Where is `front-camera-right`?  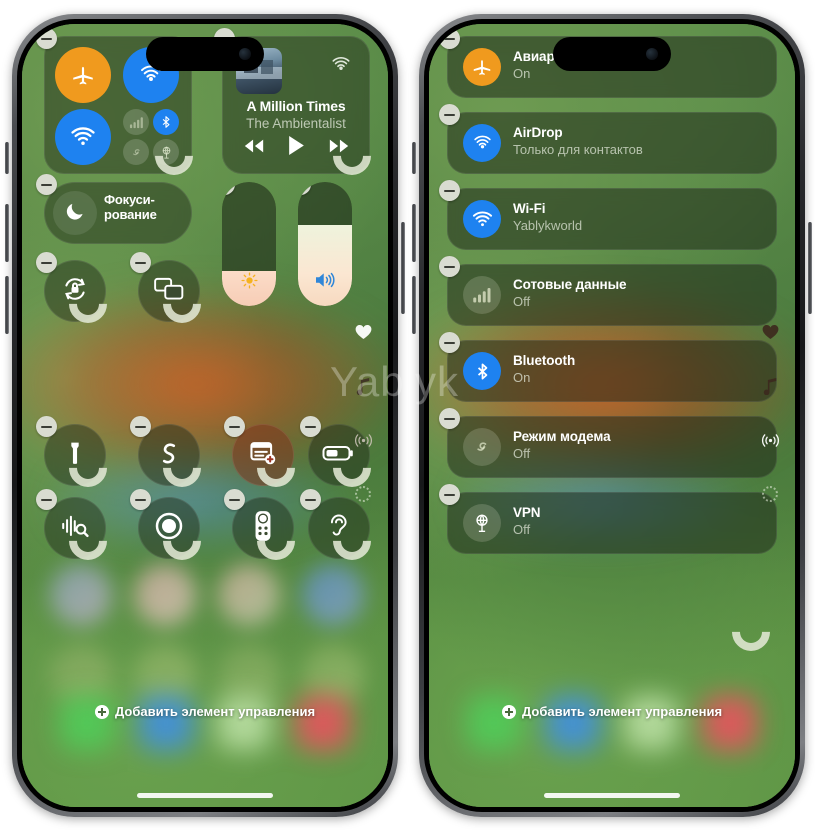 front-camera-right is located at coordinates (652, 54).